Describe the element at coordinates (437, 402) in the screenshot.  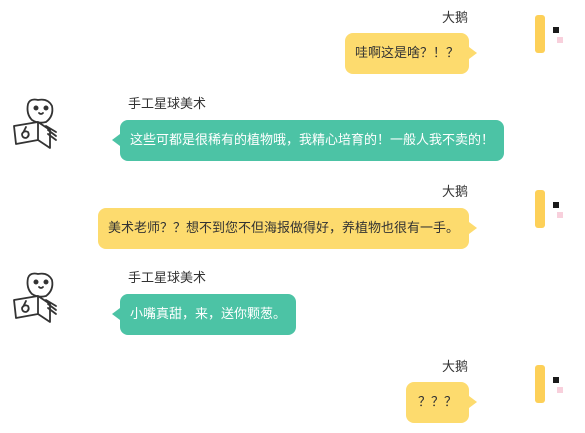
I see `message-bubble: ？？？` at that location.